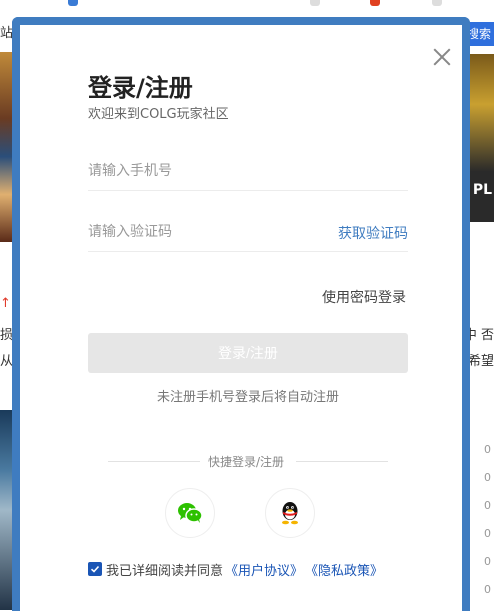 The width and height of the screenshot is (494, 611). I want to click on close-icon, so click(442, 57).